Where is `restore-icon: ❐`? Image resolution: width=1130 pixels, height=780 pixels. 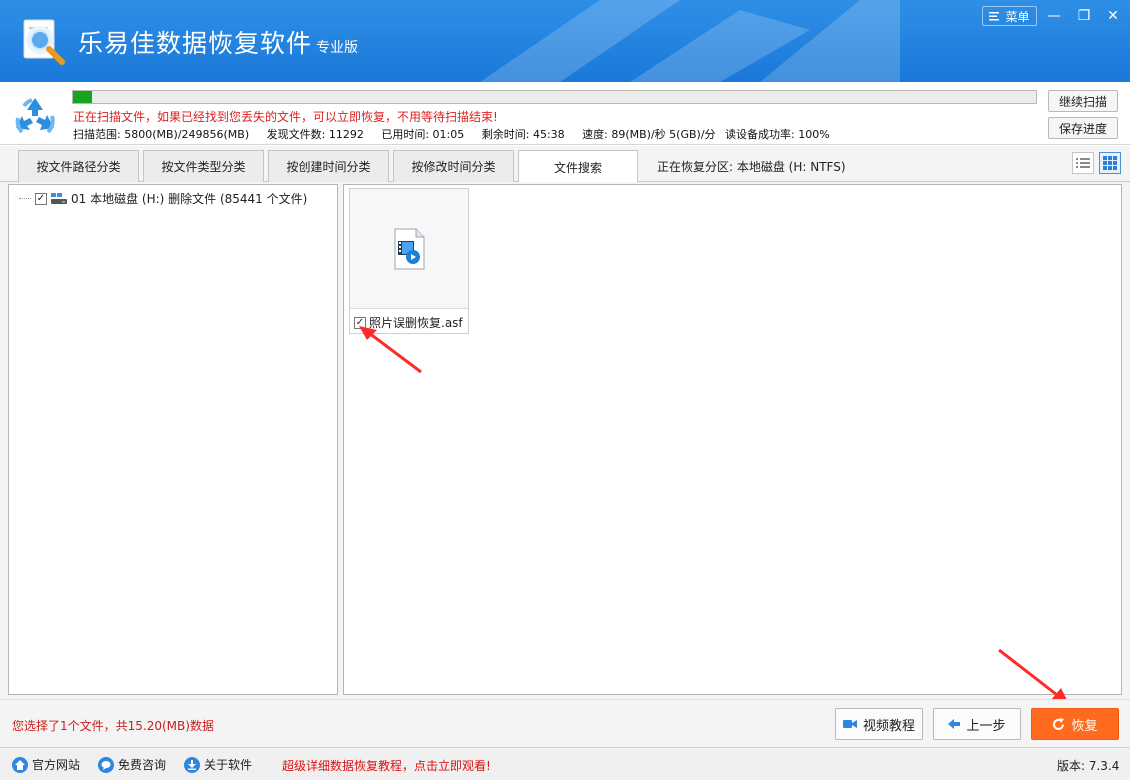
restore-icon: ❐ is located at coordinates (1084, 16).